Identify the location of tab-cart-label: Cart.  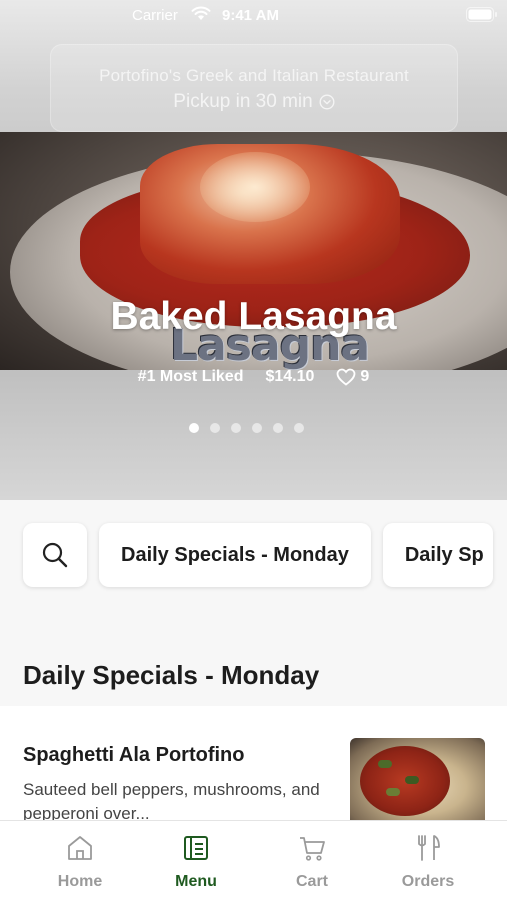
(311, 881).